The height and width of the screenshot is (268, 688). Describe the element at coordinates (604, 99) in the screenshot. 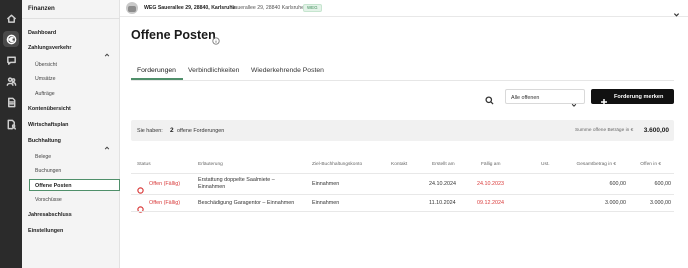

I see `plus-icon` at that location.